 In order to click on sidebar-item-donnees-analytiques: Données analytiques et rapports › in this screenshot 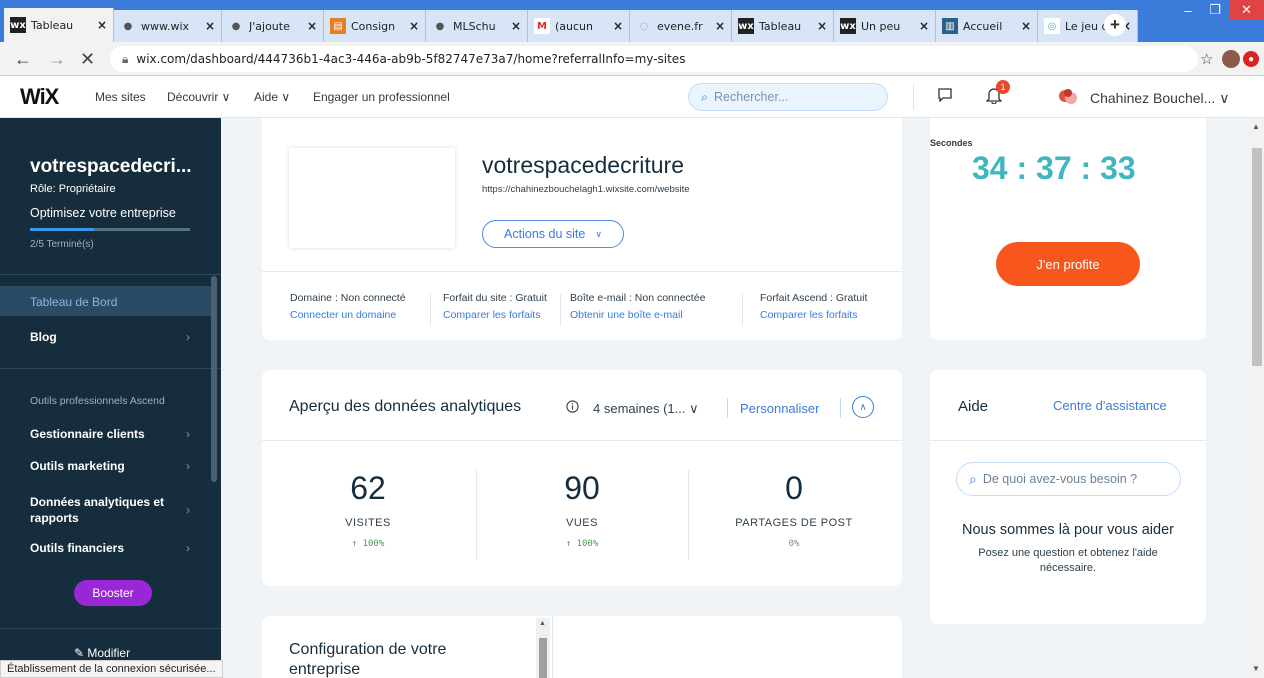, I will do `click(110, 510)`.